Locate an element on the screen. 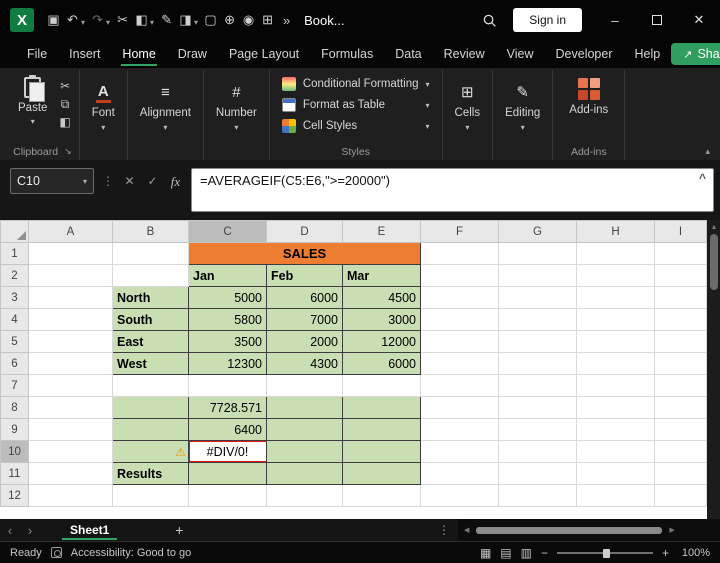 This screenshot has width=720, height=563. cell-F1 is located at coordinates (459, 253).